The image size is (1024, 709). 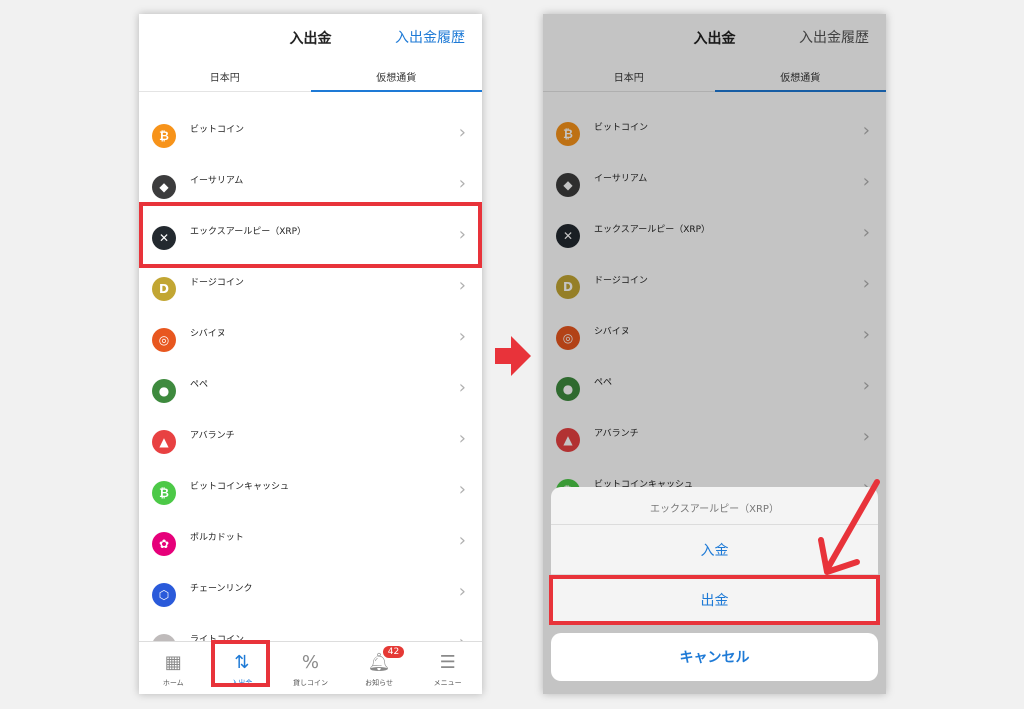 What do you see at coordinates (310, 539) in the screenshot?
I see `coin-row: ✿ ポルカドット ›` at bounding box center [310, 539].